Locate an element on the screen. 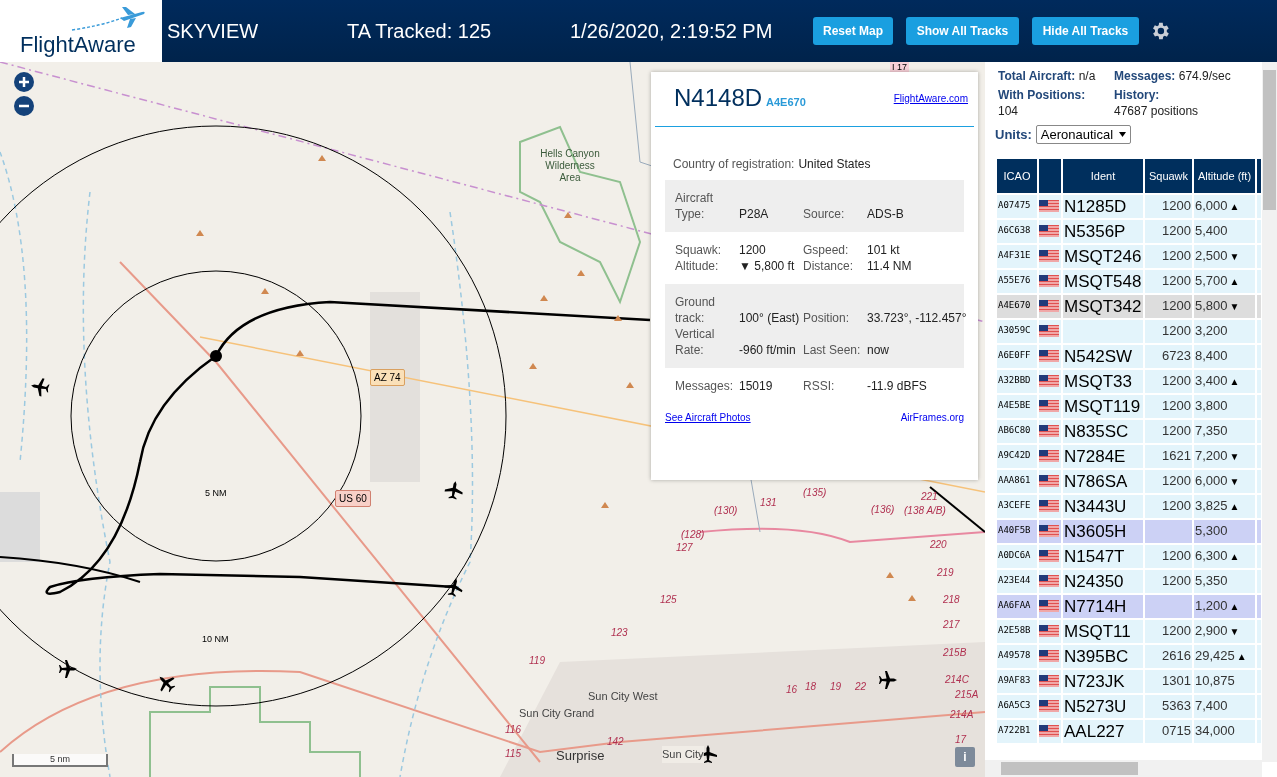  table-row: A23E44 N24350 1200 5,350 is located at coordinates (1129, 581).